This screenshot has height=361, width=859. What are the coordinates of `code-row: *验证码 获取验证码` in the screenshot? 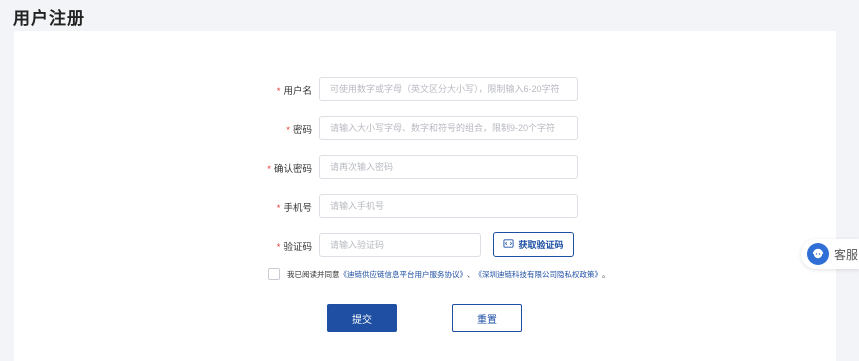 It's located at (425, 245).